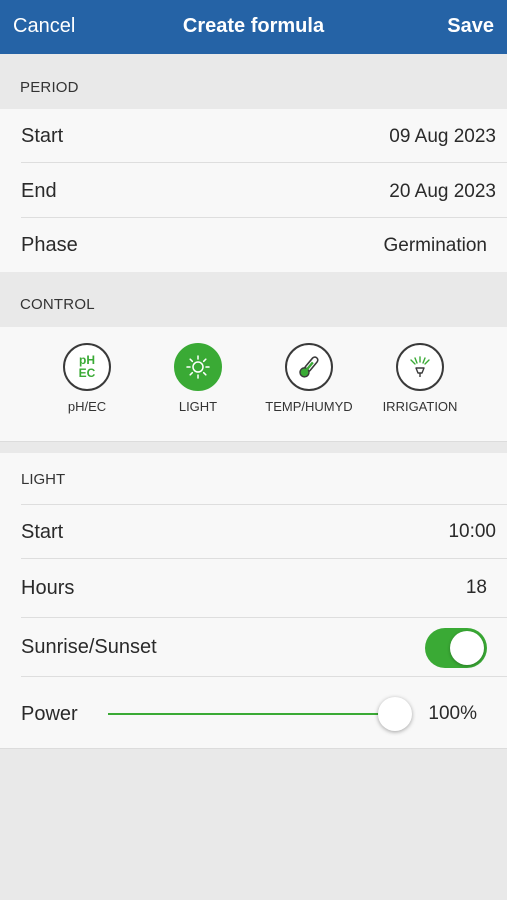  Describe the element at coordinates (42, 532) in the screenshot. I see `light-start-label: Start` at that location.